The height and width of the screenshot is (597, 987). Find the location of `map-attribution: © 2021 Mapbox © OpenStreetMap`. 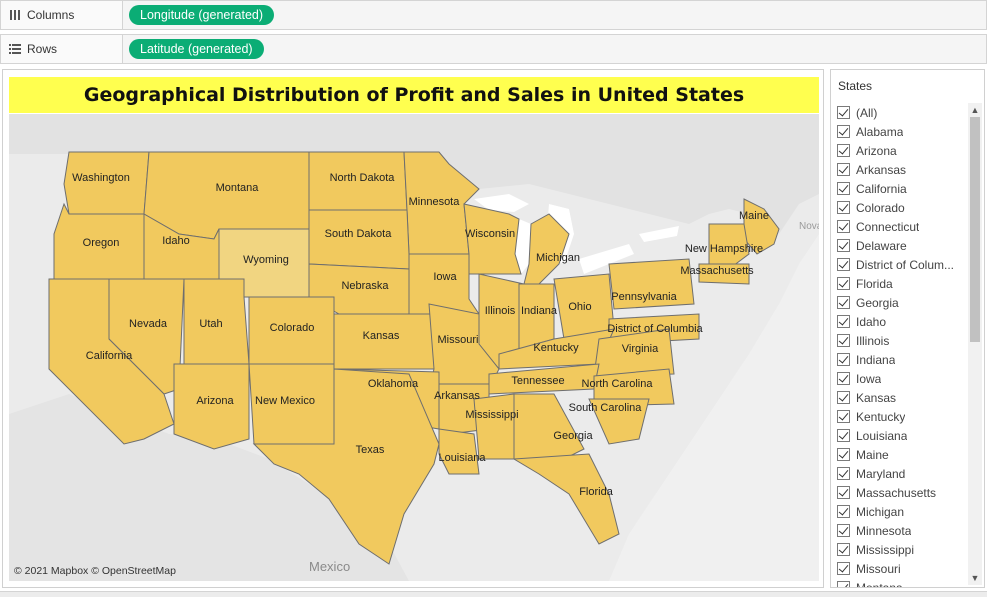

map-attribution: © 2021 Mapbox © OpenStreetMap is located at coordinates (95, 571).